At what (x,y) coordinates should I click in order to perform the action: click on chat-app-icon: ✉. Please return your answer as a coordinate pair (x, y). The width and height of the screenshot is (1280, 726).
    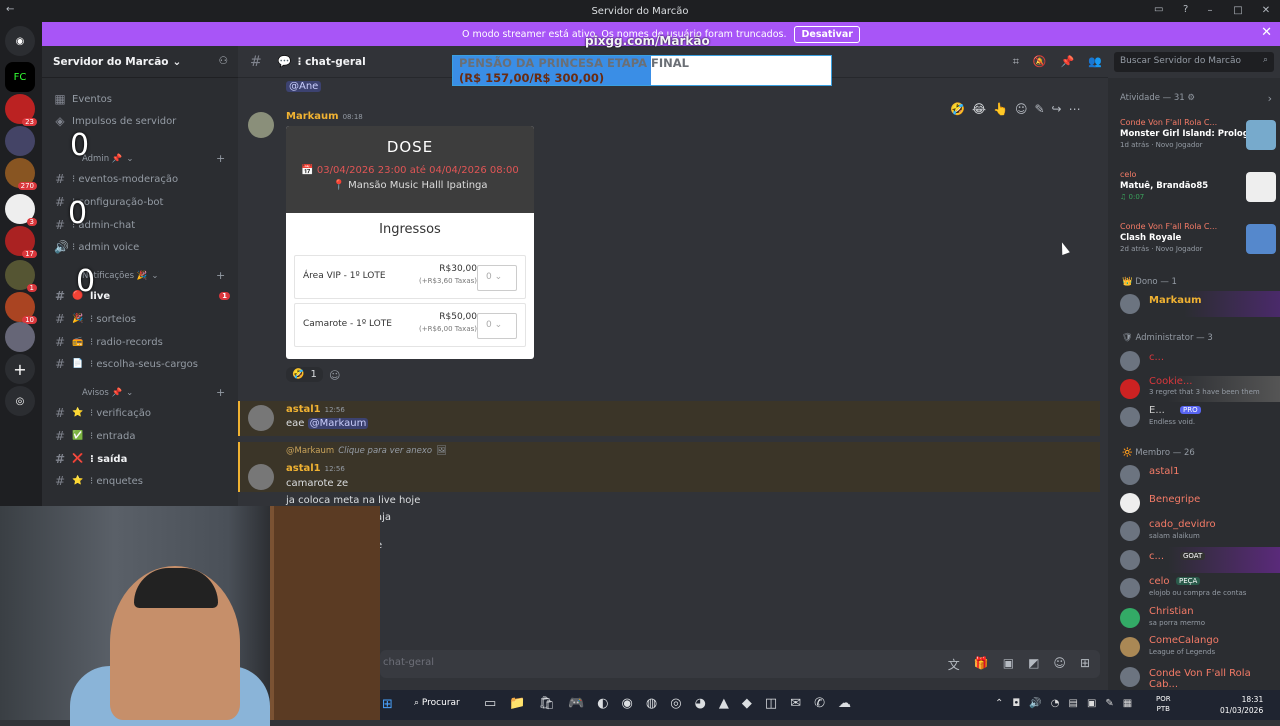
    Looking at the image, I should click on (795, 703).